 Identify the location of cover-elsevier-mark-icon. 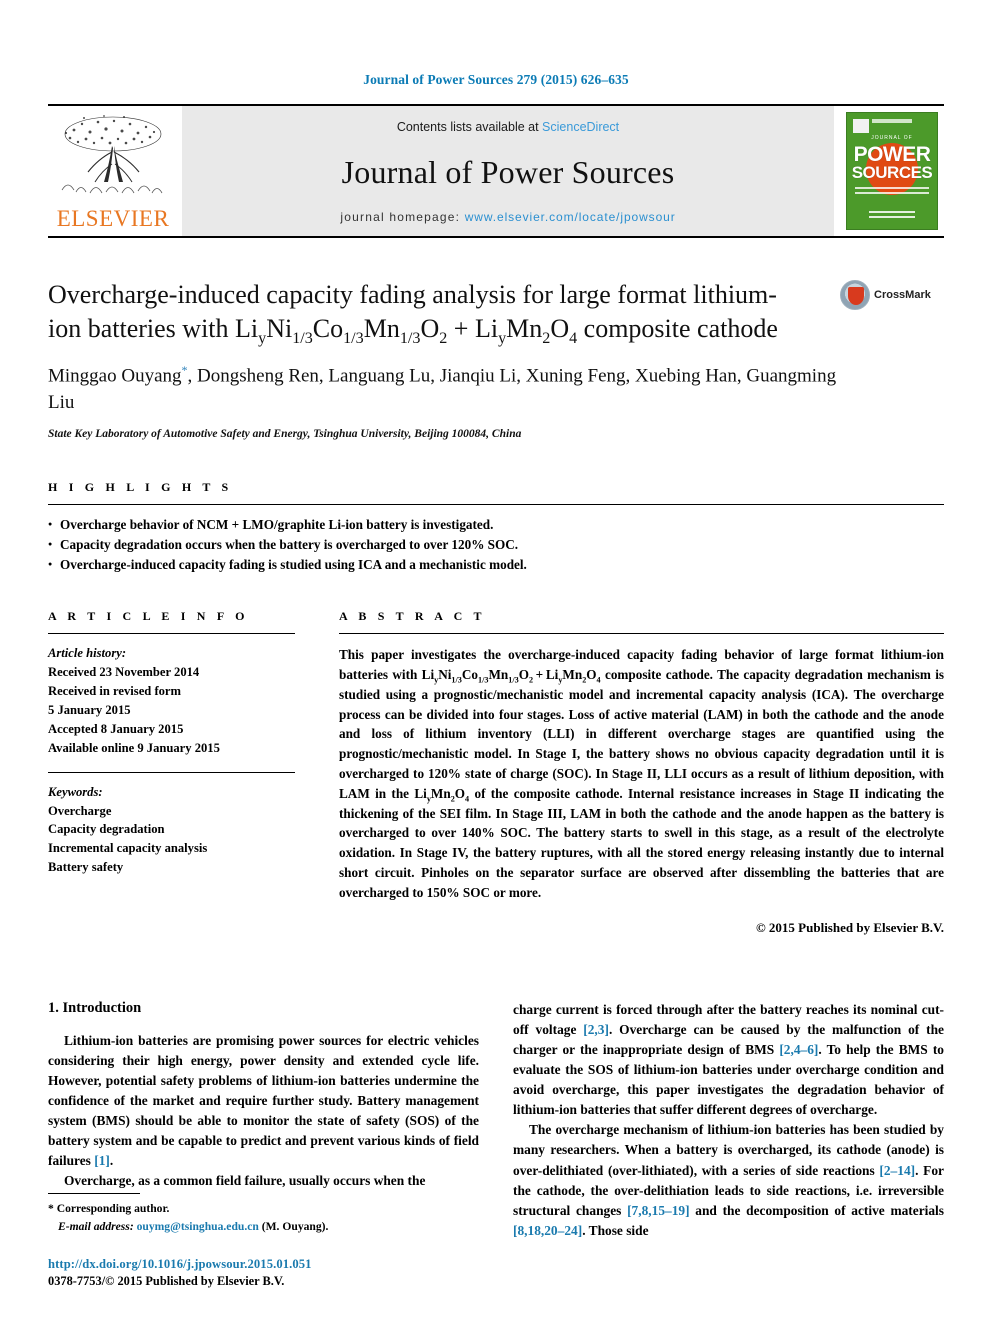
(861, 126).